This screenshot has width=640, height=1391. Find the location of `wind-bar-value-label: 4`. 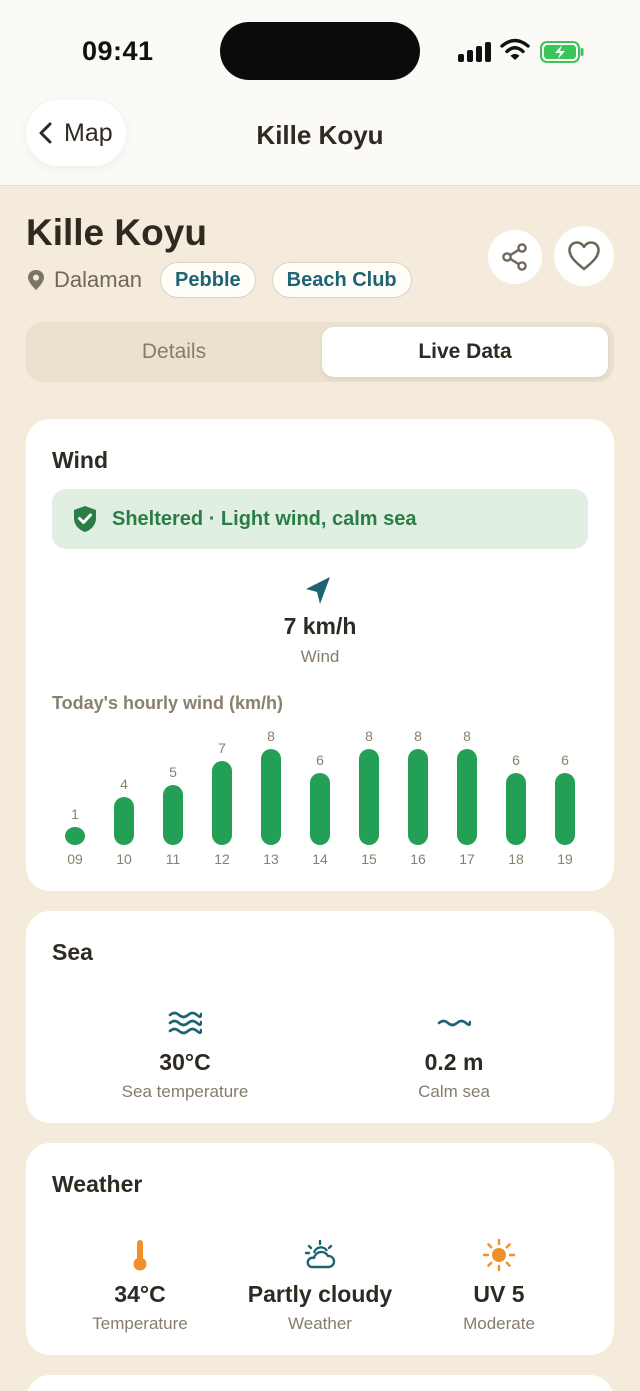

wind-bar-value-label: 4 is located at coordinates (124, 784).